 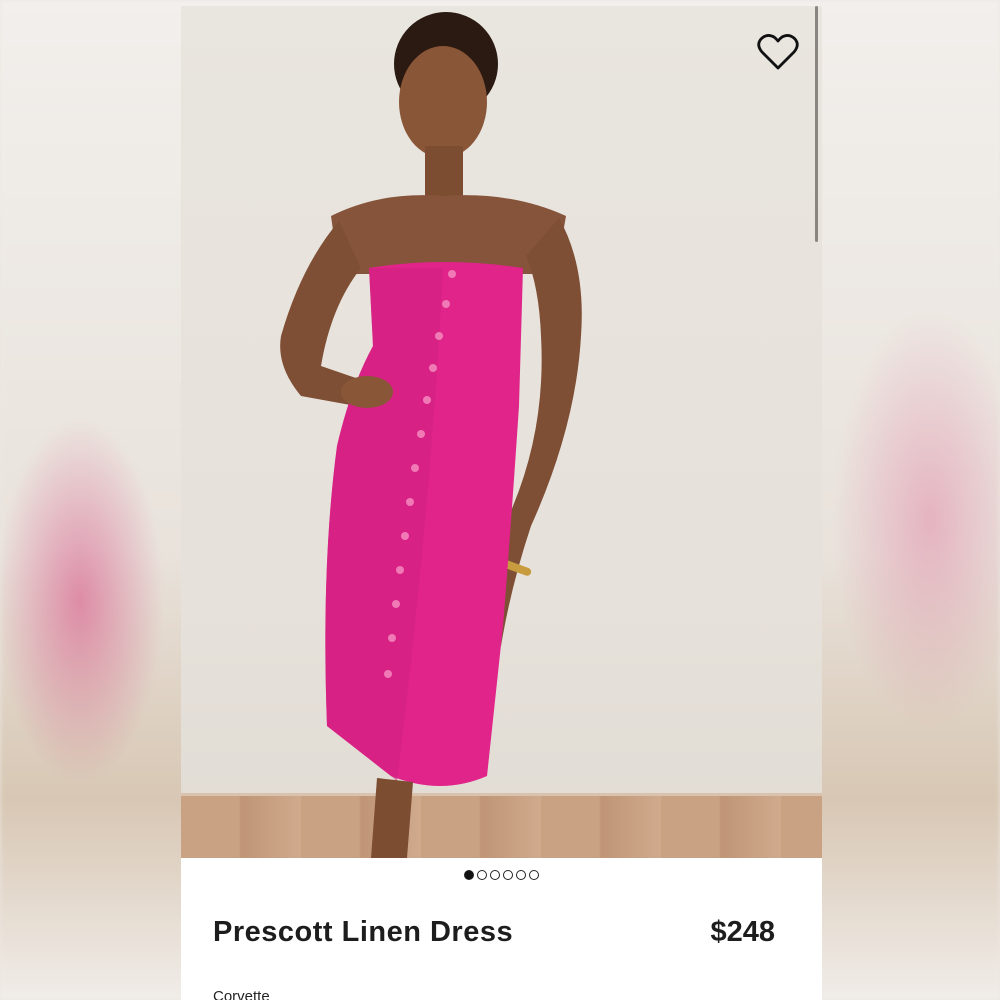 What do you see at coordinates (501, 875) in the screenshot?
I see `carousel-indicator` at bounding box center [501, 875].